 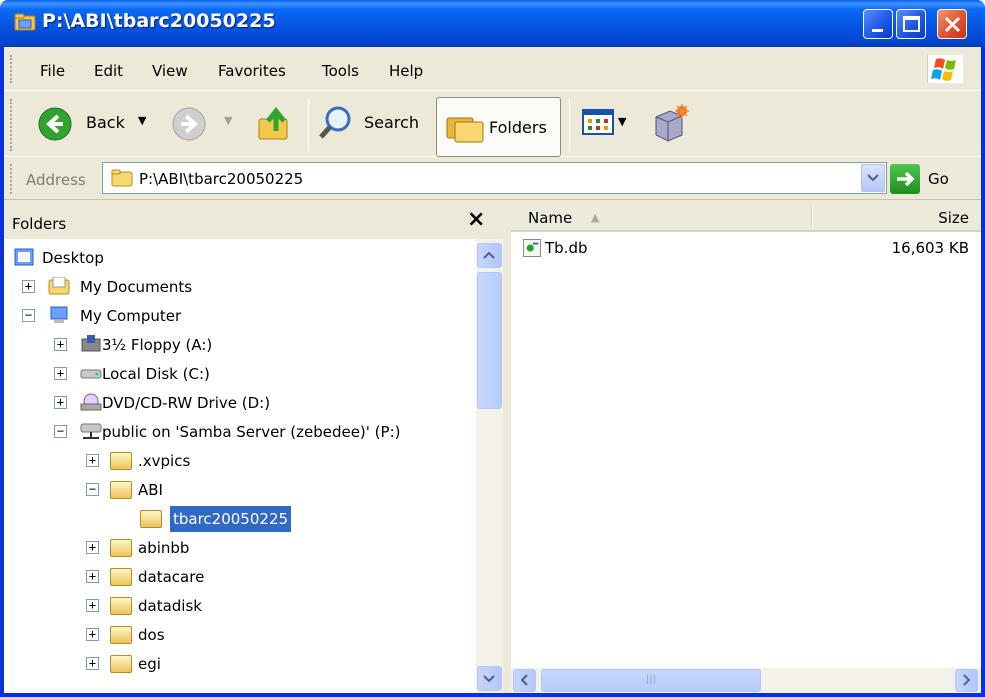 I want to click on tree-item-label: public on 'Samba Server (zebedee)' (P:), so click(x=251, y=432).